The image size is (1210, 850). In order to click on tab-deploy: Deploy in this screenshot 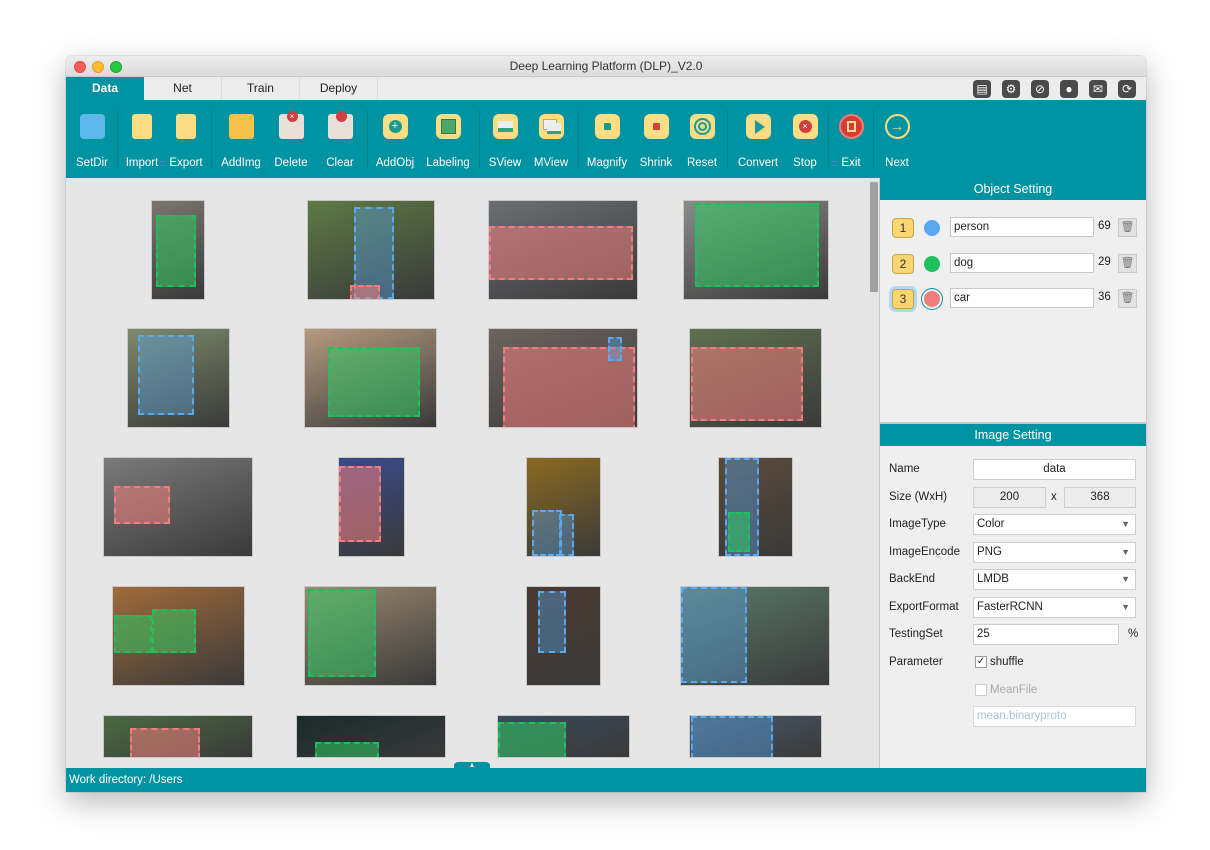, I will do `click(339, 88)`.